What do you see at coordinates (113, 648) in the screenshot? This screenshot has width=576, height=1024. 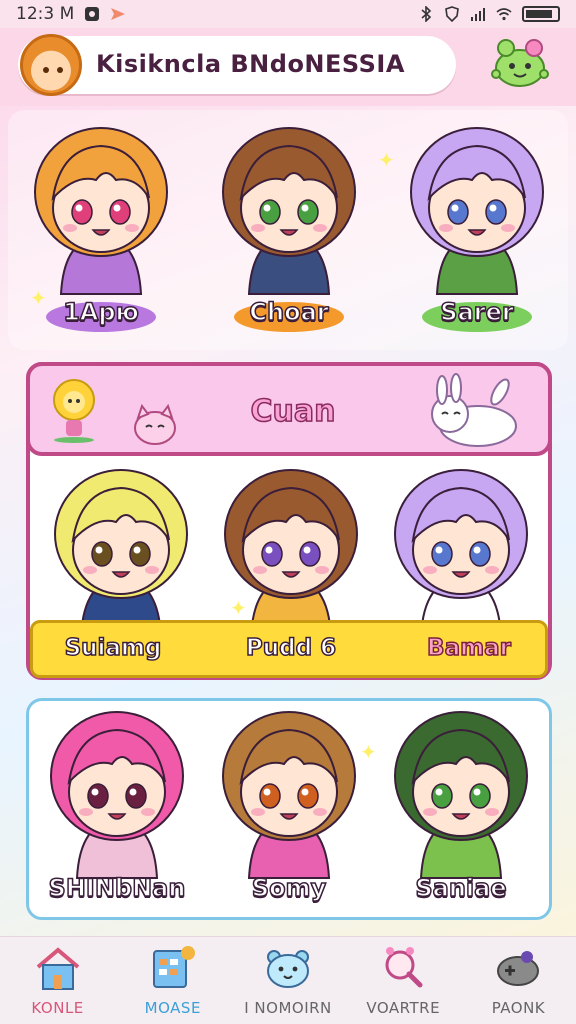 I see `character-name: Suiamg` at bounding box center [113, 648].